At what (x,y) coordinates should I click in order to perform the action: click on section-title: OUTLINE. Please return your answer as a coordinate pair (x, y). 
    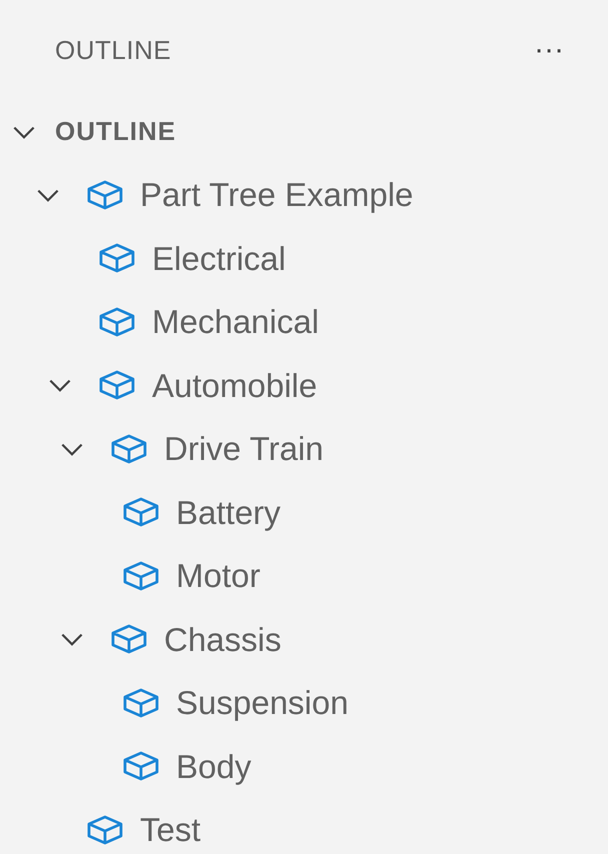
    Looking at the image, I should click on (115, 131).